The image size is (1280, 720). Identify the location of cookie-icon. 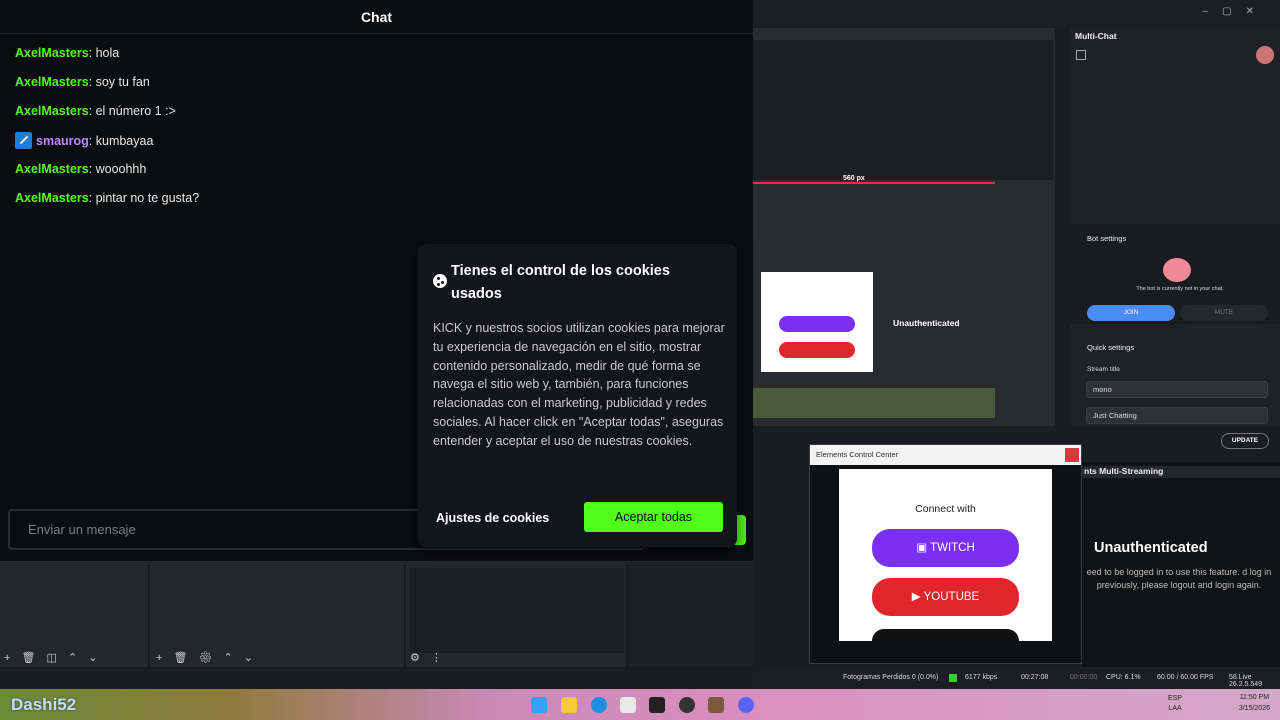
(440, 281).